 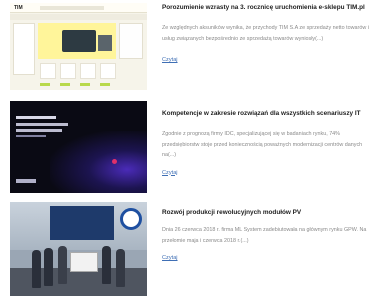 What do you see at coordinates (114, 161) in the screenshot?
I see `thumbnail-accent-dot` at bounding box center [114, 161].